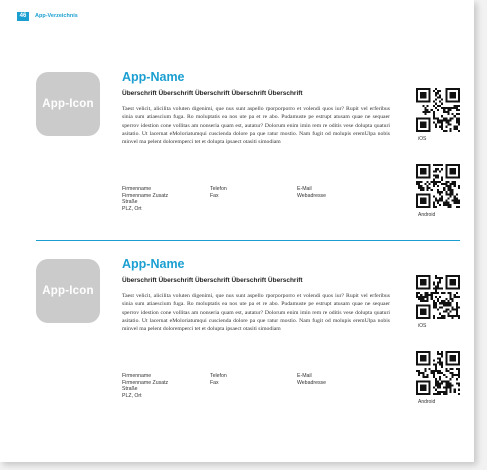 The height and width of the screenshot is (470, 487). Describe the element at coordinates (248, 240) in the screenshot. I see `divider-line` at that location.